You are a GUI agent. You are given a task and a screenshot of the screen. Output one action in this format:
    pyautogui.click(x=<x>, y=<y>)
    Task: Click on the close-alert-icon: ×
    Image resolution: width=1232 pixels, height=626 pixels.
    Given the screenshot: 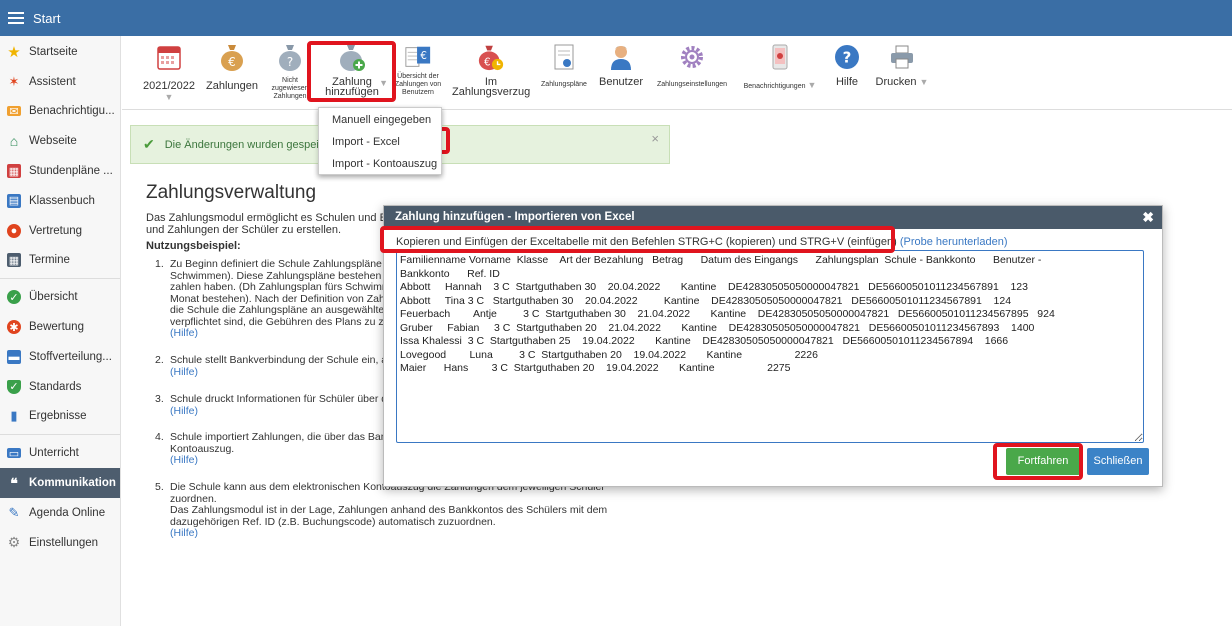 What is the action you would take?
    pyautogui.click(x=655, y=138)
    